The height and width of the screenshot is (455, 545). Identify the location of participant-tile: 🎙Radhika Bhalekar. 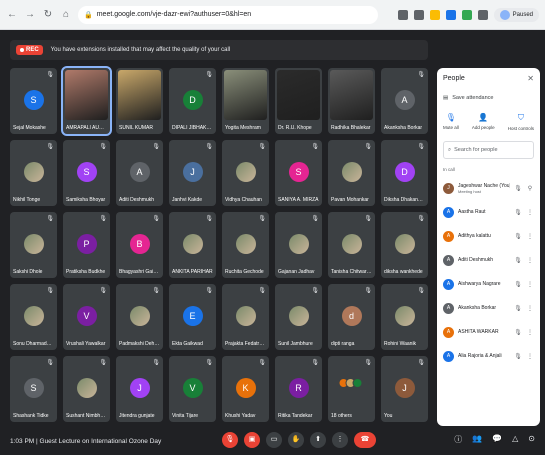
(351, 101).